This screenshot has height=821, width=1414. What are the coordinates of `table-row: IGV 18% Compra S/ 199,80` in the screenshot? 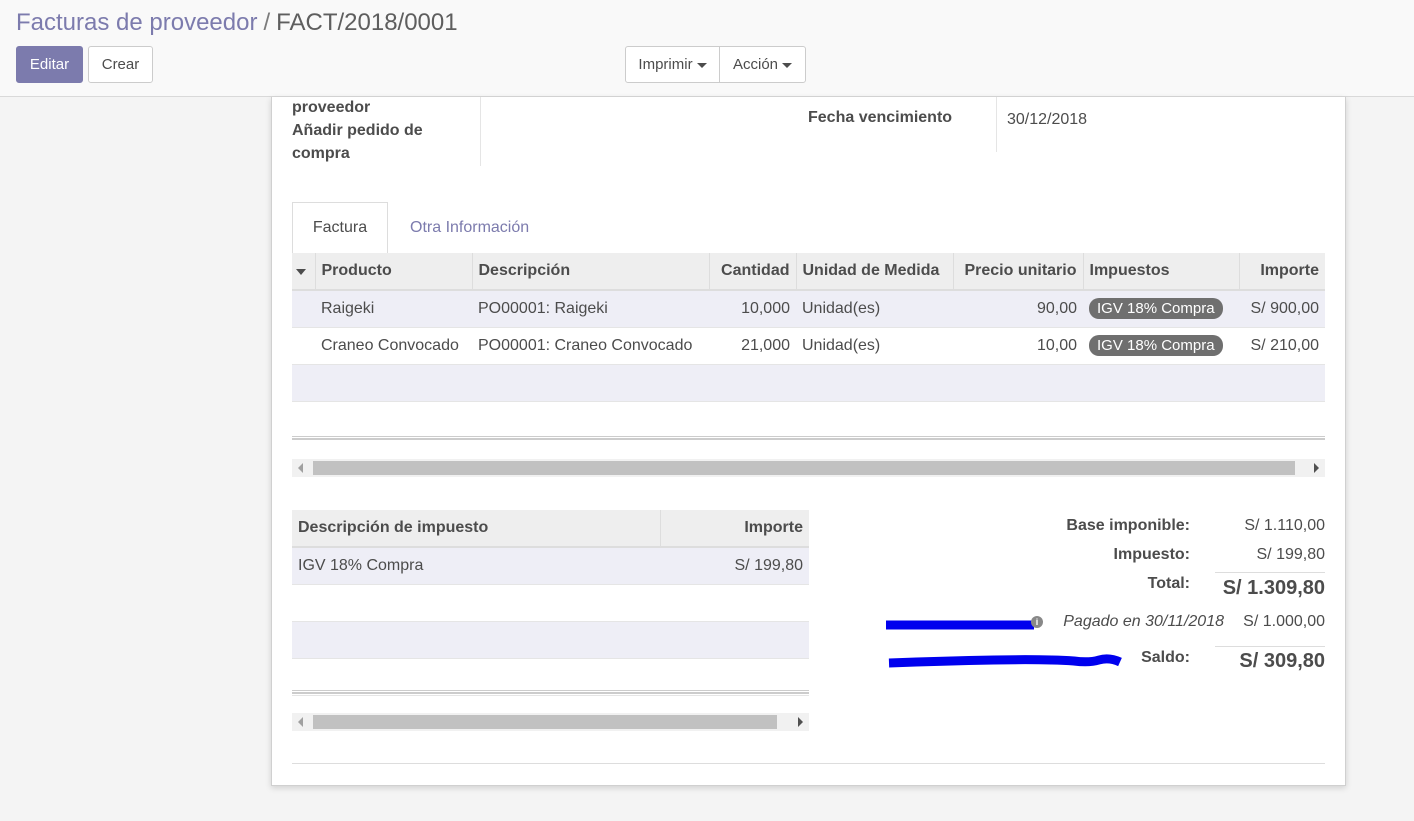 It's located at (550, 566).